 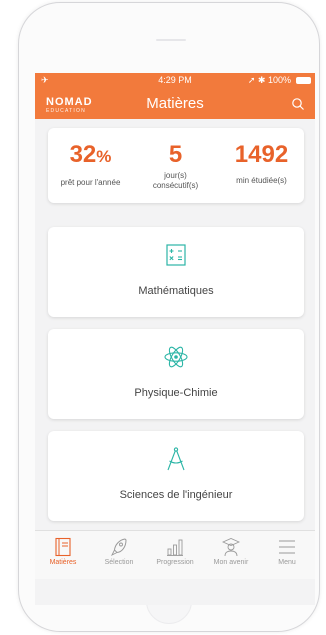 I want to click on tab-mon-avenir: Mon avenir, so click(x=231, y=555).